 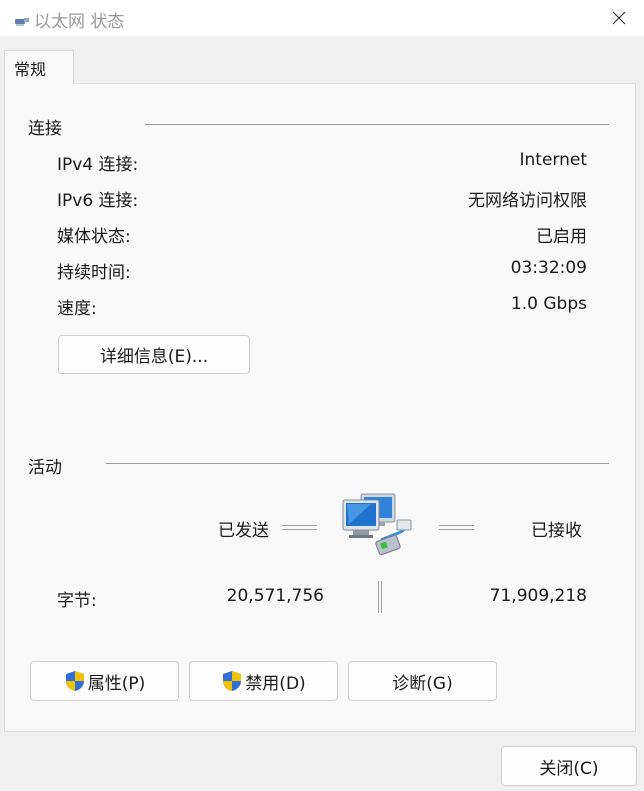 What do you see at coordinates (98, 201) in the screenshot?
I see `ipv6-label: IPv6 连接:` at bounding box center [98, 201].